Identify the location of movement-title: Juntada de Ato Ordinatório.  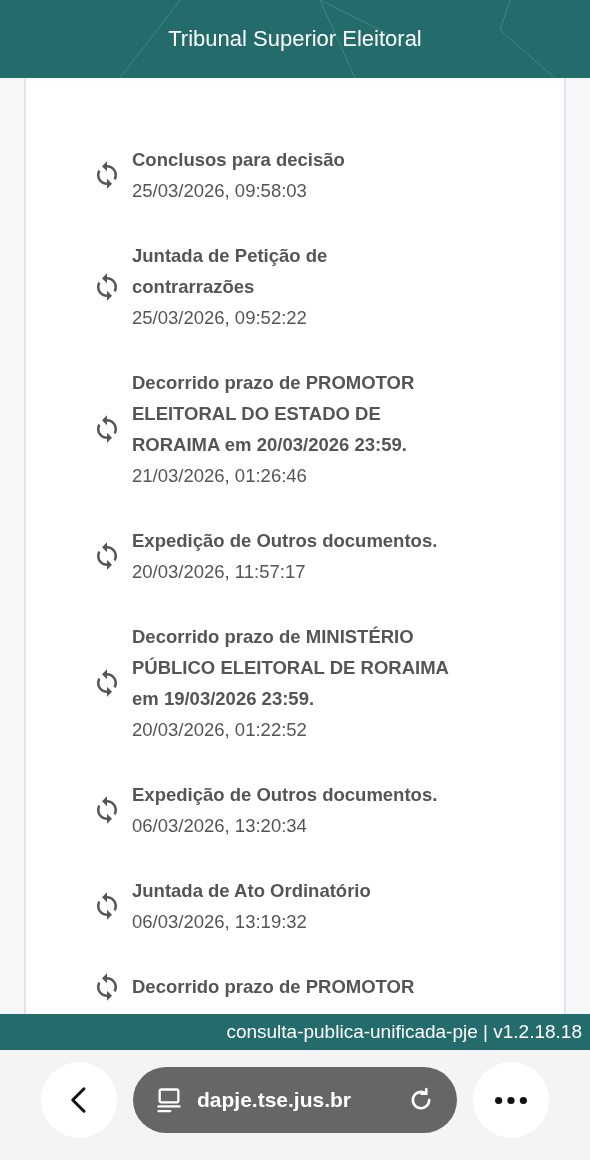
(252, 891).